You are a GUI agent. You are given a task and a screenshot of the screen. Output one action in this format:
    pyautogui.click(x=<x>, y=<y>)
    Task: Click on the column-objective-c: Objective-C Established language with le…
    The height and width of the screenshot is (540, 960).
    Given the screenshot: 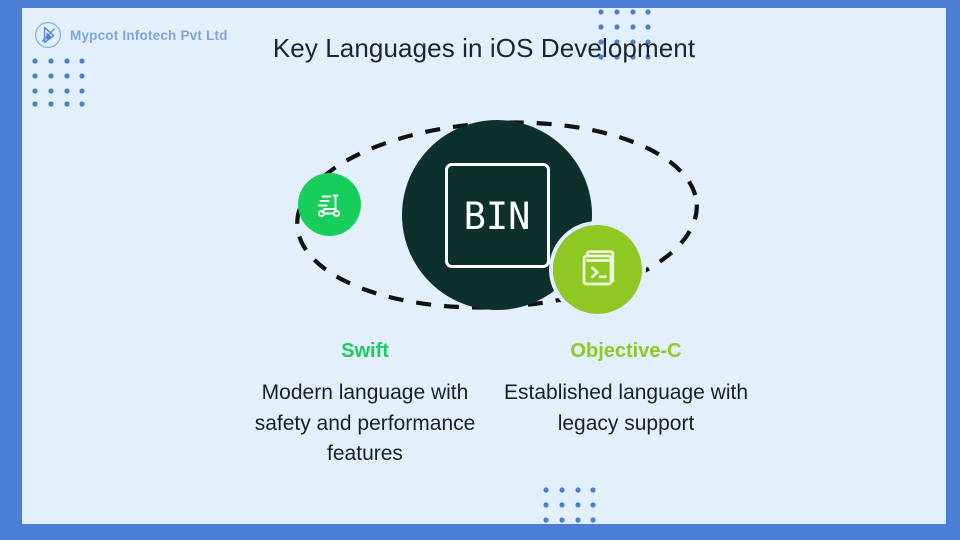 What is the action you would take?
    pyautogui.click(x=626, y=405)
    